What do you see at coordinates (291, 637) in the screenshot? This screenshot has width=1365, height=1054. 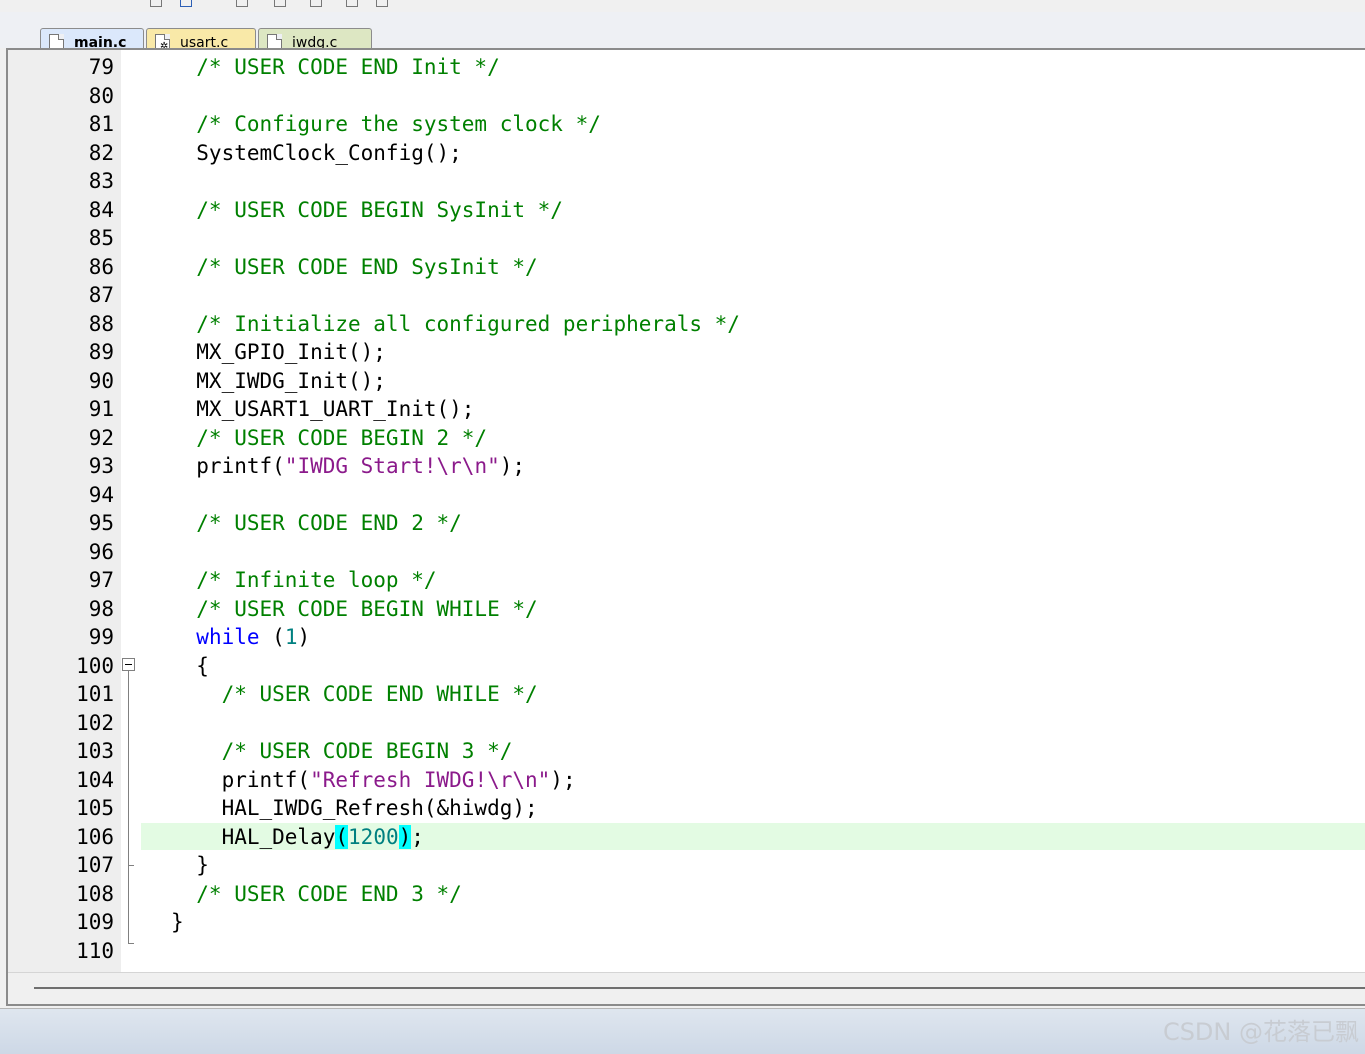 I see `code-token: 1` at bounding box center [291, 637].